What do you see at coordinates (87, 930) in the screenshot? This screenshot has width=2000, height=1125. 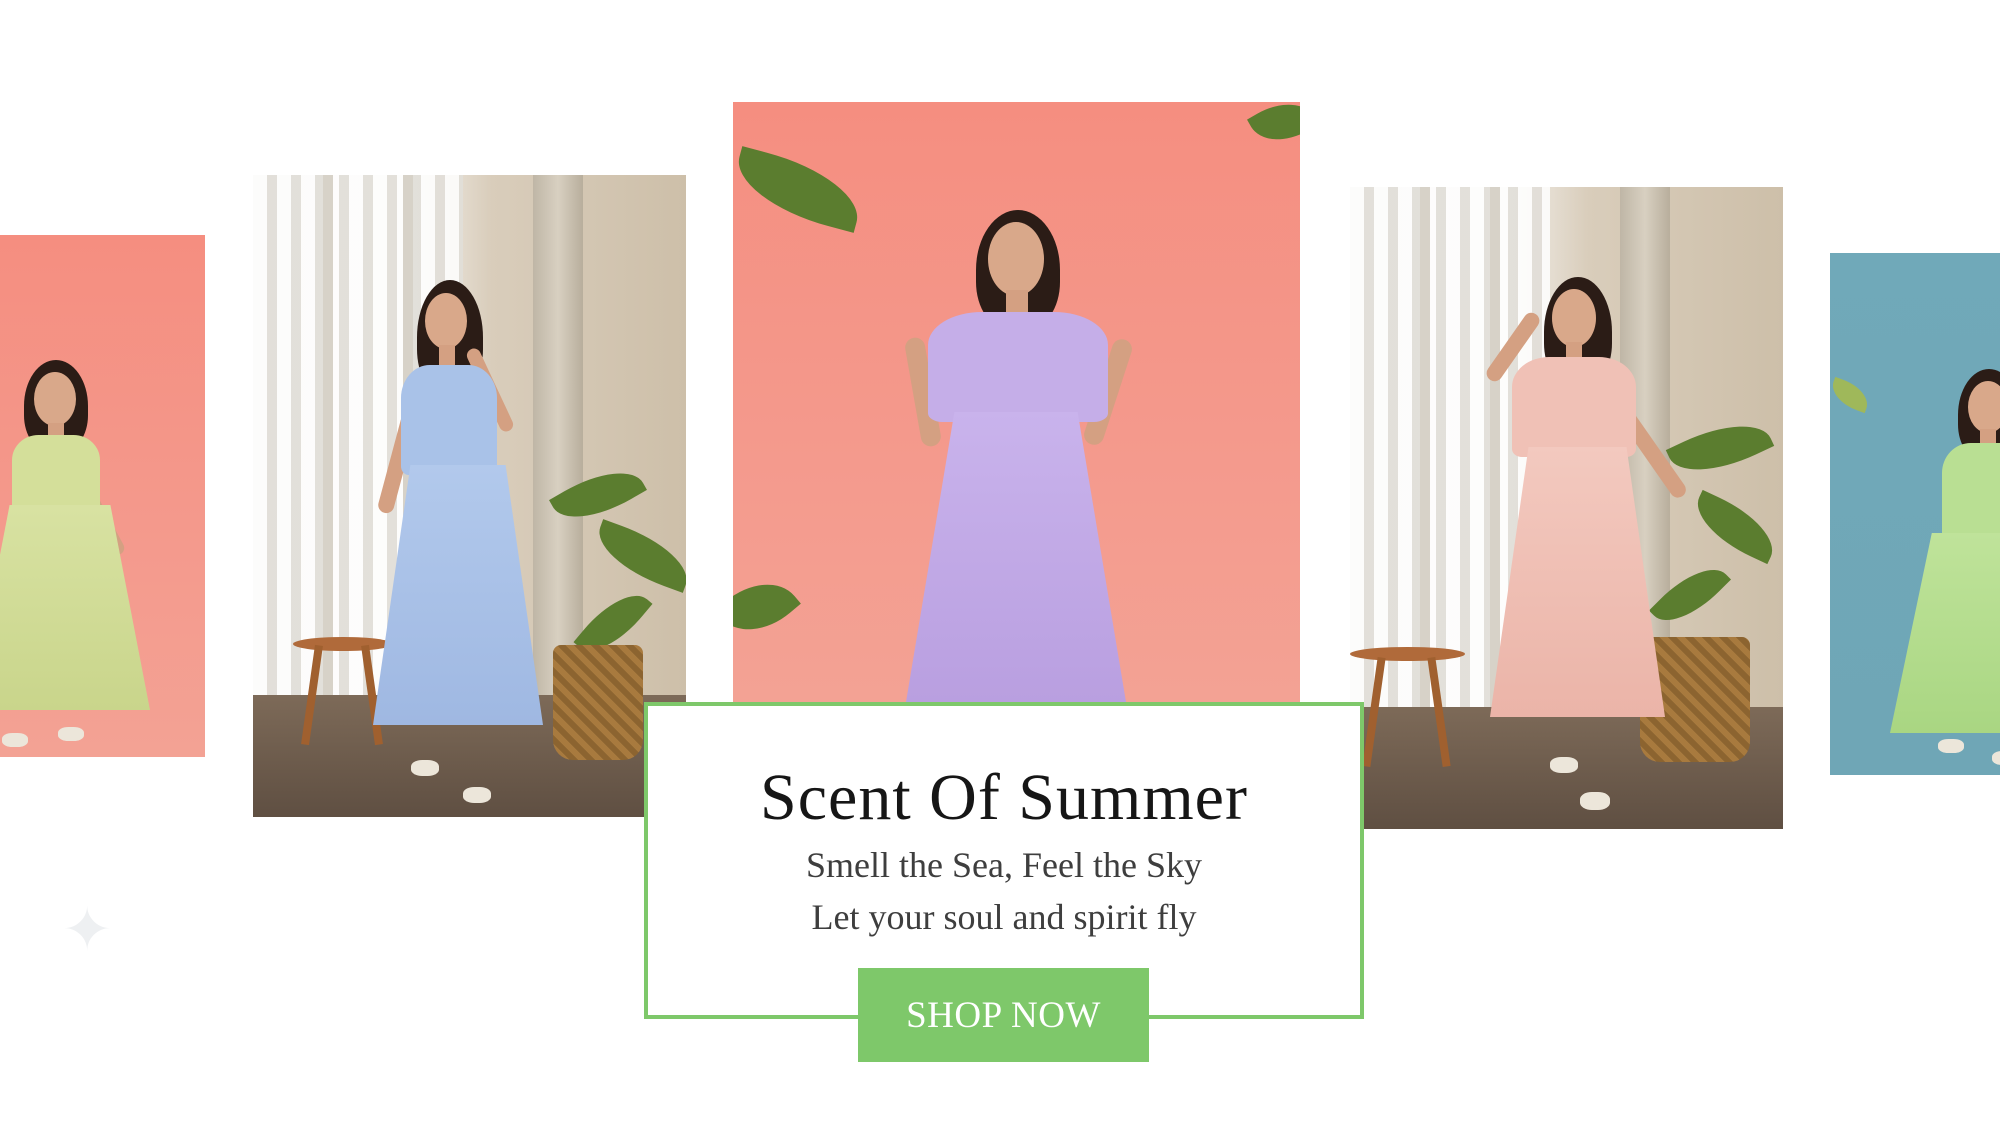 I see `sparkle-icon: ✦` at bounding box center [87, 930].